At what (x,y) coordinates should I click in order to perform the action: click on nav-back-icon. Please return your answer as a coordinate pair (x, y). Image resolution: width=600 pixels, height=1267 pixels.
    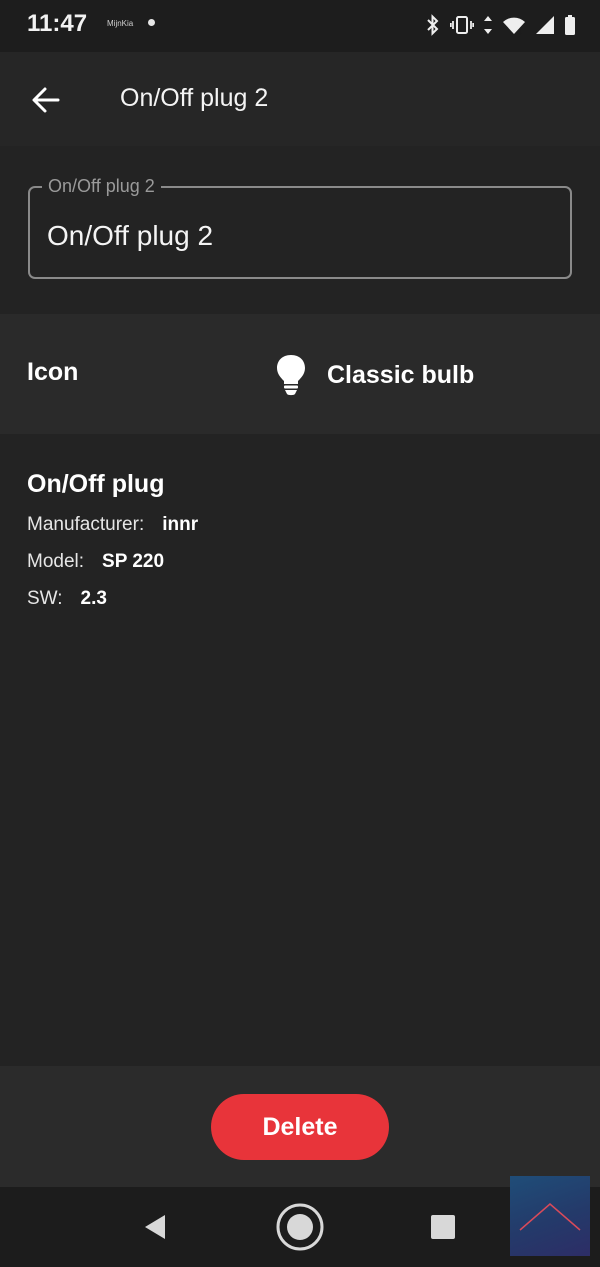
    Looking at the image, I should click on (155, 1227).